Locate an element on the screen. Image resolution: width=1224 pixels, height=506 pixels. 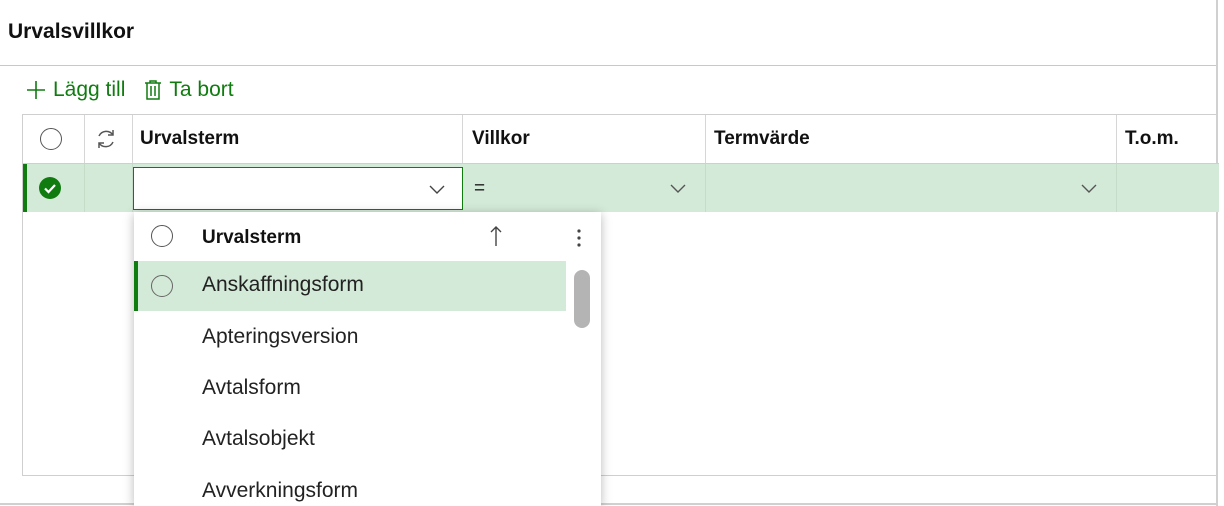
list-item: Anskaffningsform is located at coordinates (350, 286).